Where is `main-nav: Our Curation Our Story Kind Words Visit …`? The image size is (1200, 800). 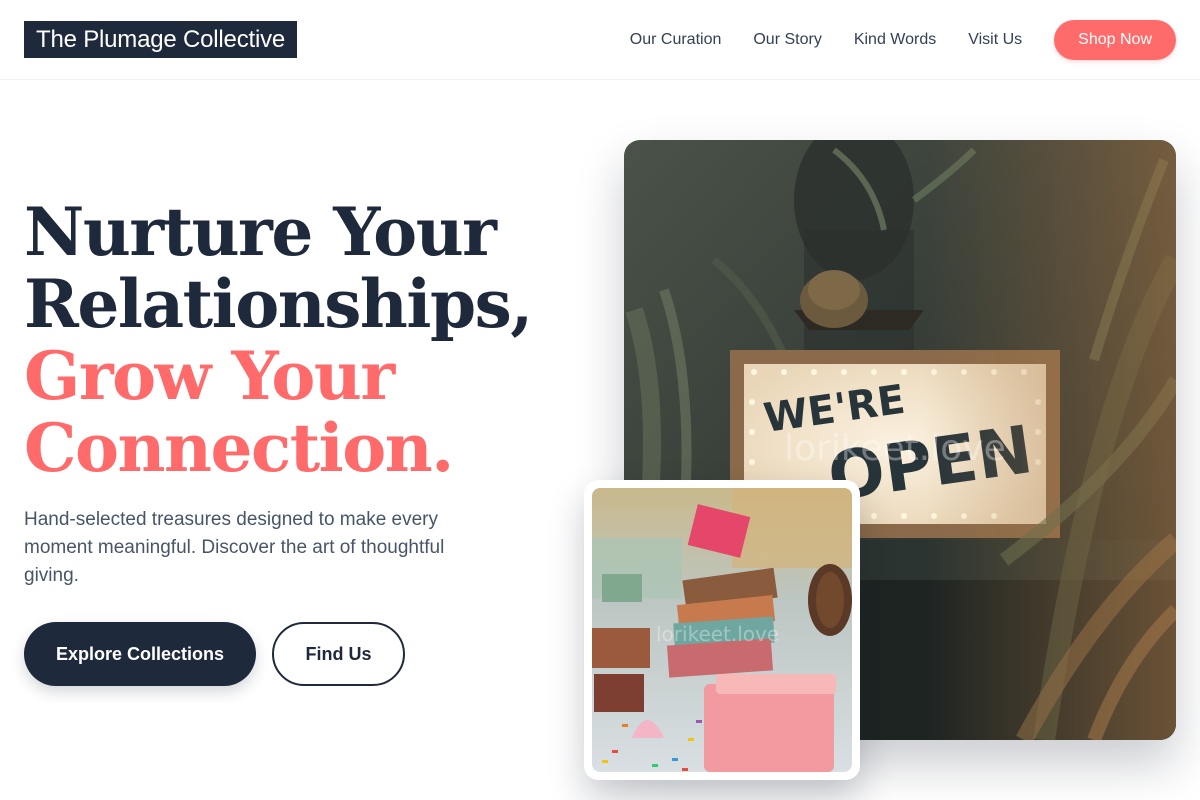 main-nav: Our Curation Our Story Kind Words Visit … is located at coordinates (903, 40).